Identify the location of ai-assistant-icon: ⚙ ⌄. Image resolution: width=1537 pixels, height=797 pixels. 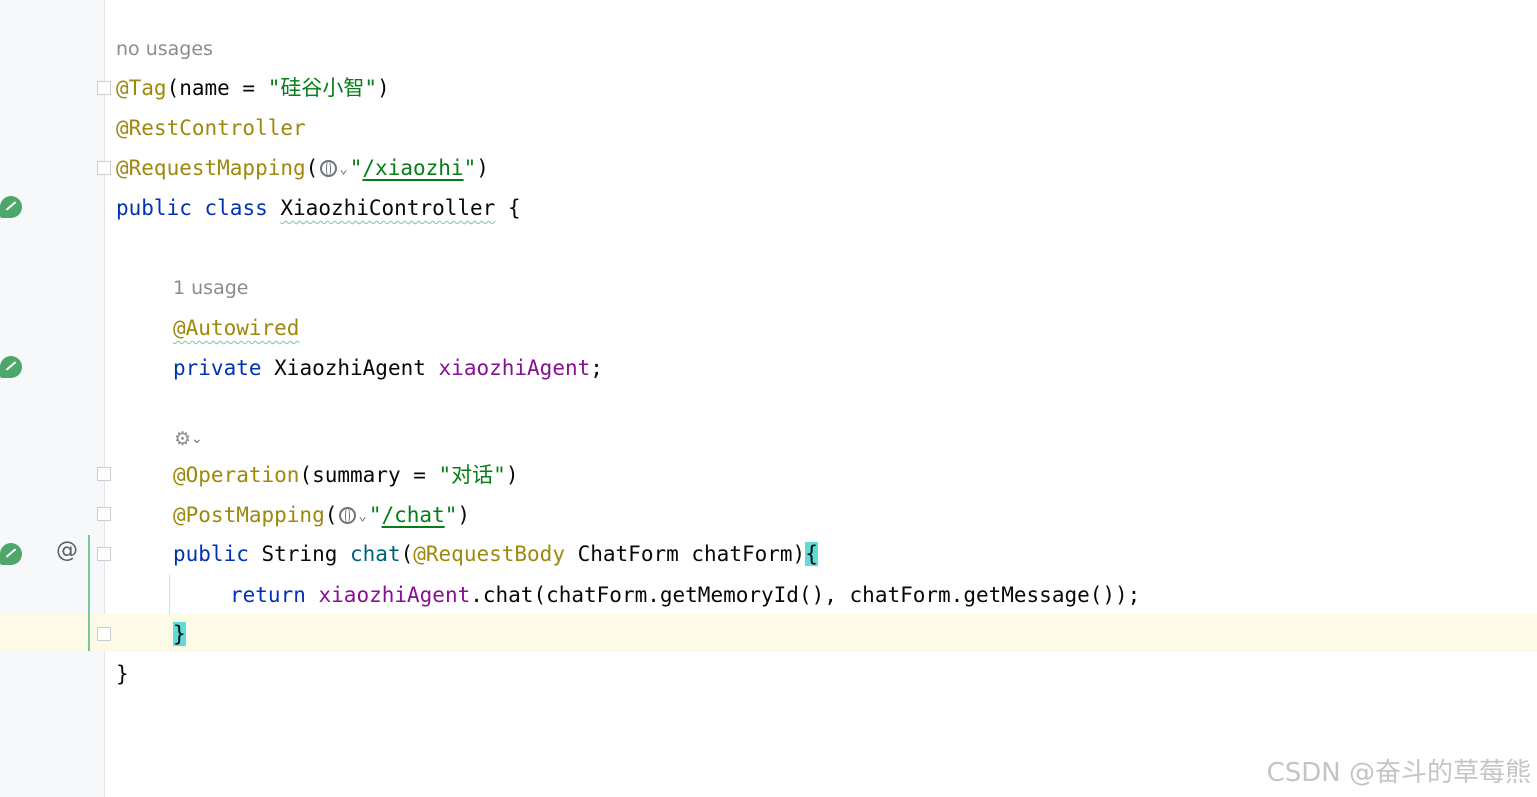
(189, 439).